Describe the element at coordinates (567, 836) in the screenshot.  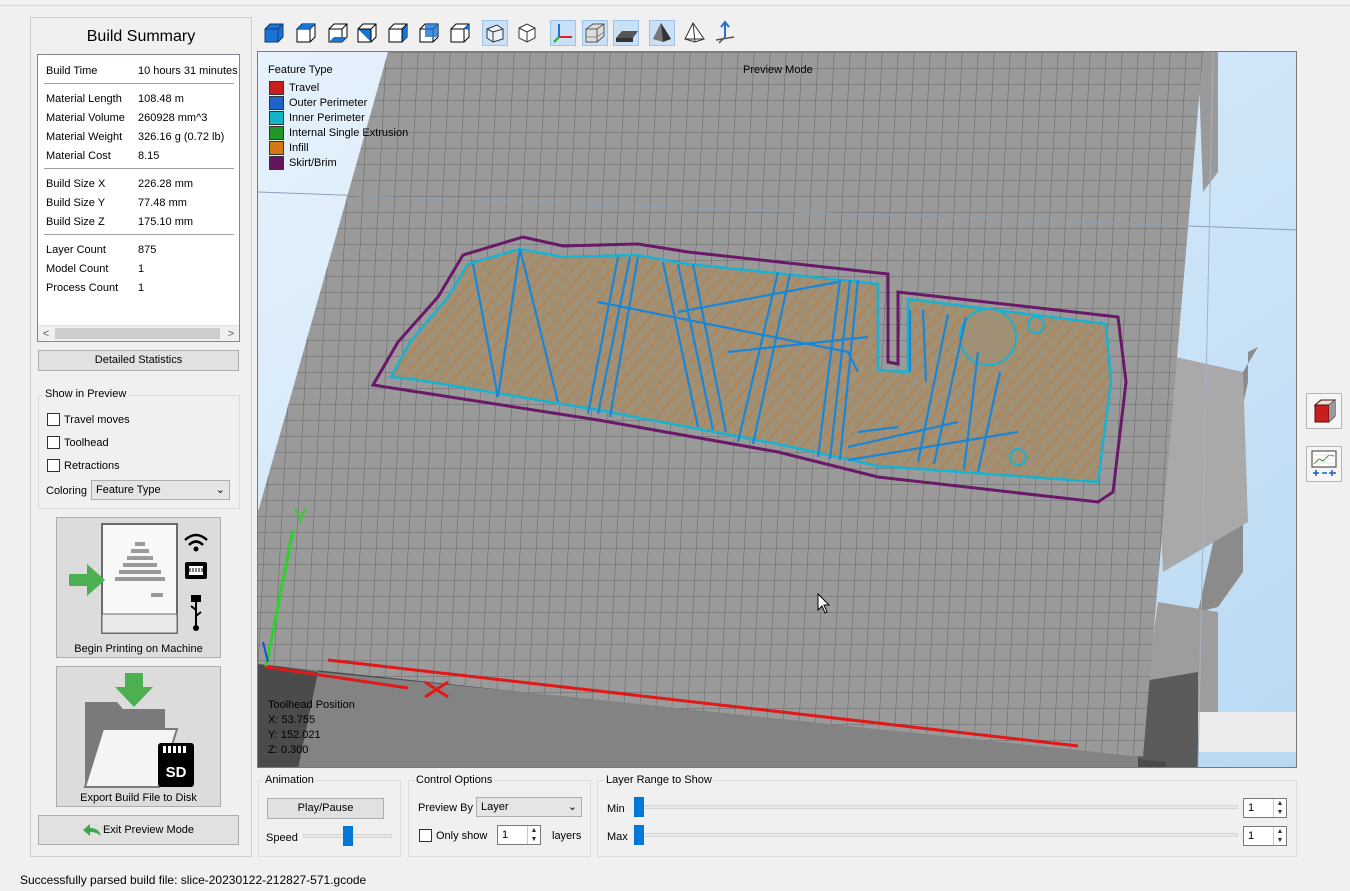
I see `layers-label: layers` at that location.